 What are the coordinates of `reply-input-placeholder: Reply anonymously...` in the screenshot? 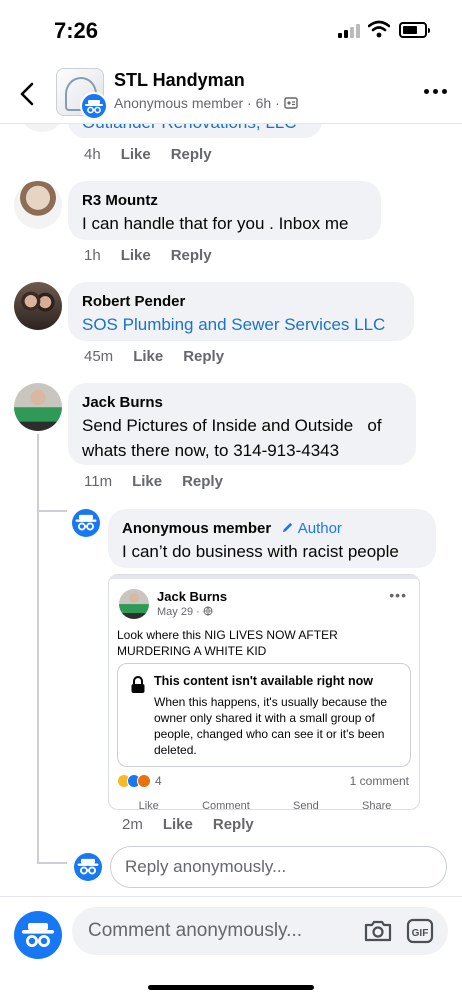 It's located at (206, 866).